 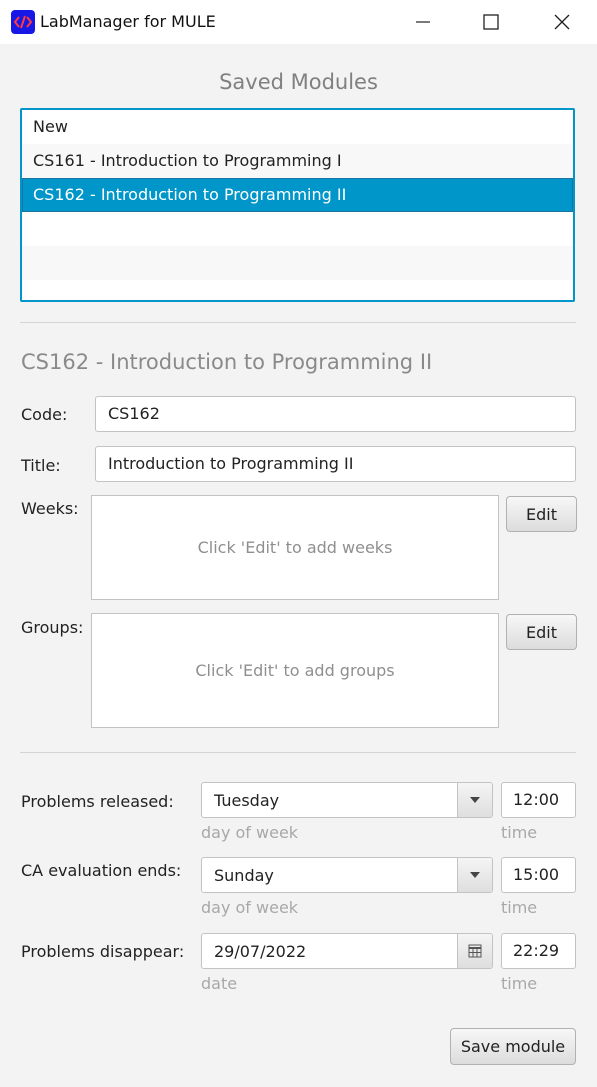 I want to click on code-field: CS162, so click(x=335, y=414).